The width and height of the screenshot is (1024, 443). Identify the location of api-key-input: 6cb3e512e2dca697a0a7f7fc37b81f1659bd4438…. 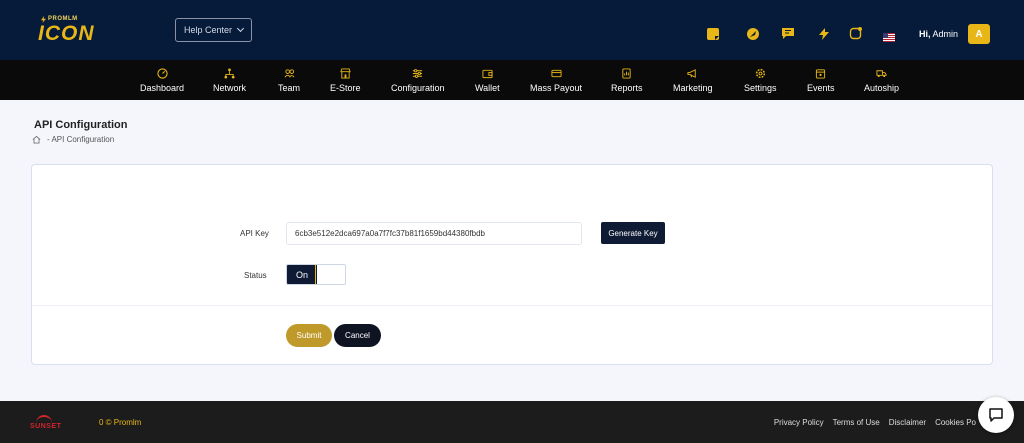
(434, 233).